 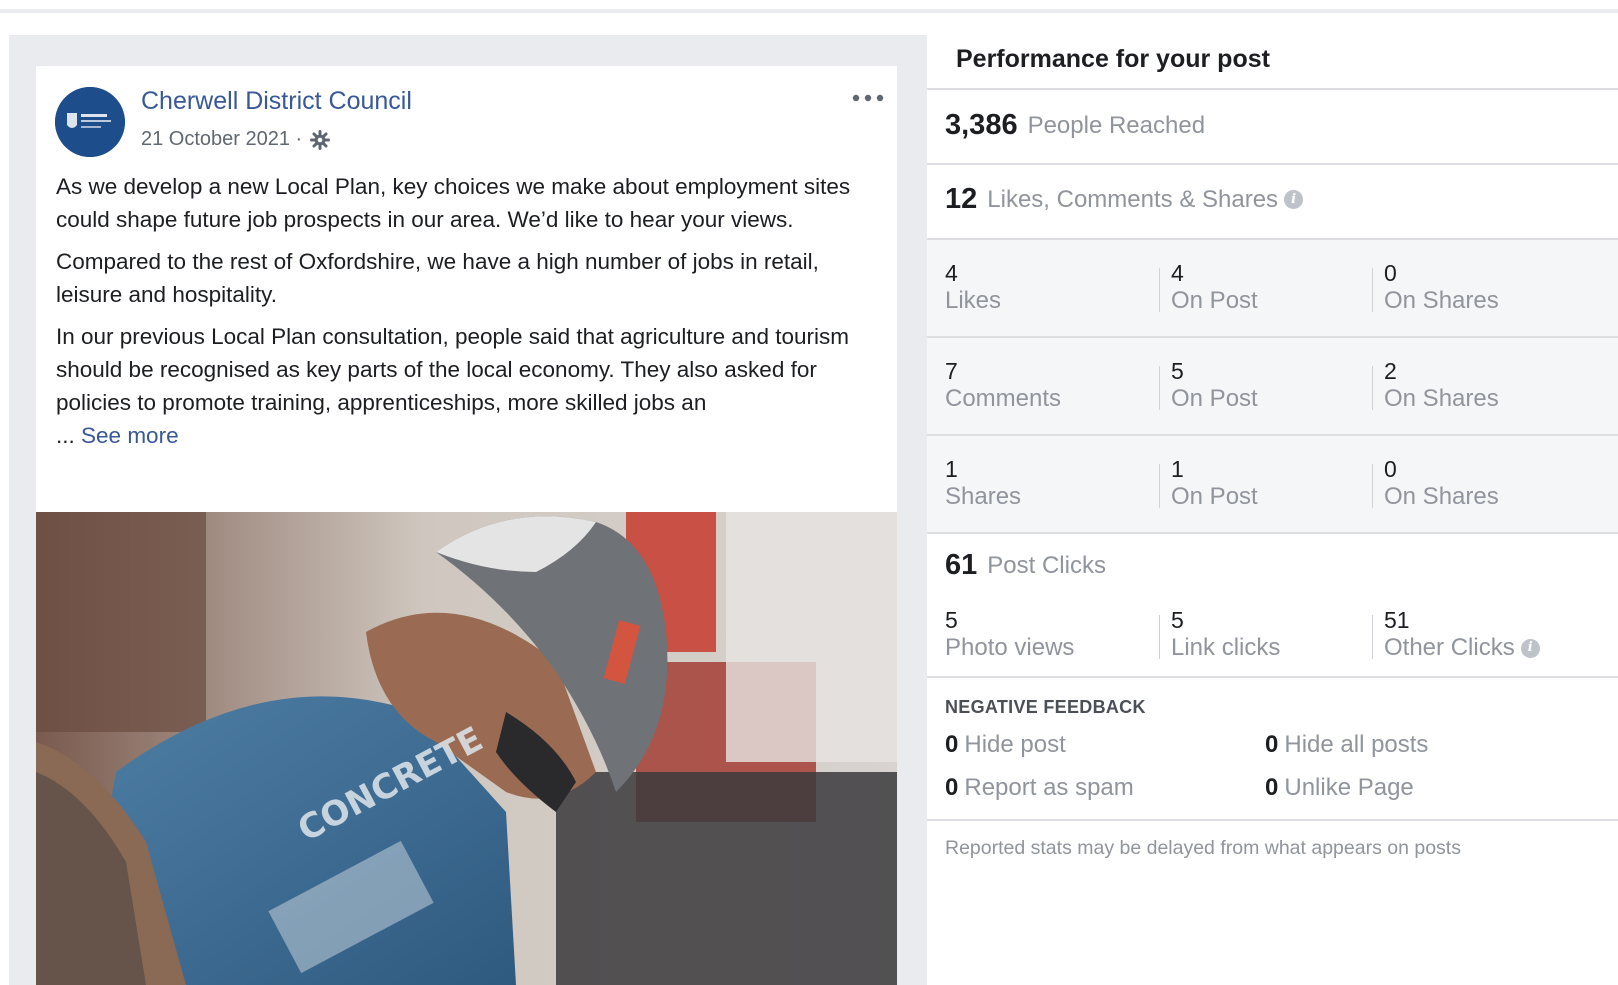 I want to click on negative-feedback-heading: NEGATIVE FEEDBACK, so click(x=1045, y=707).